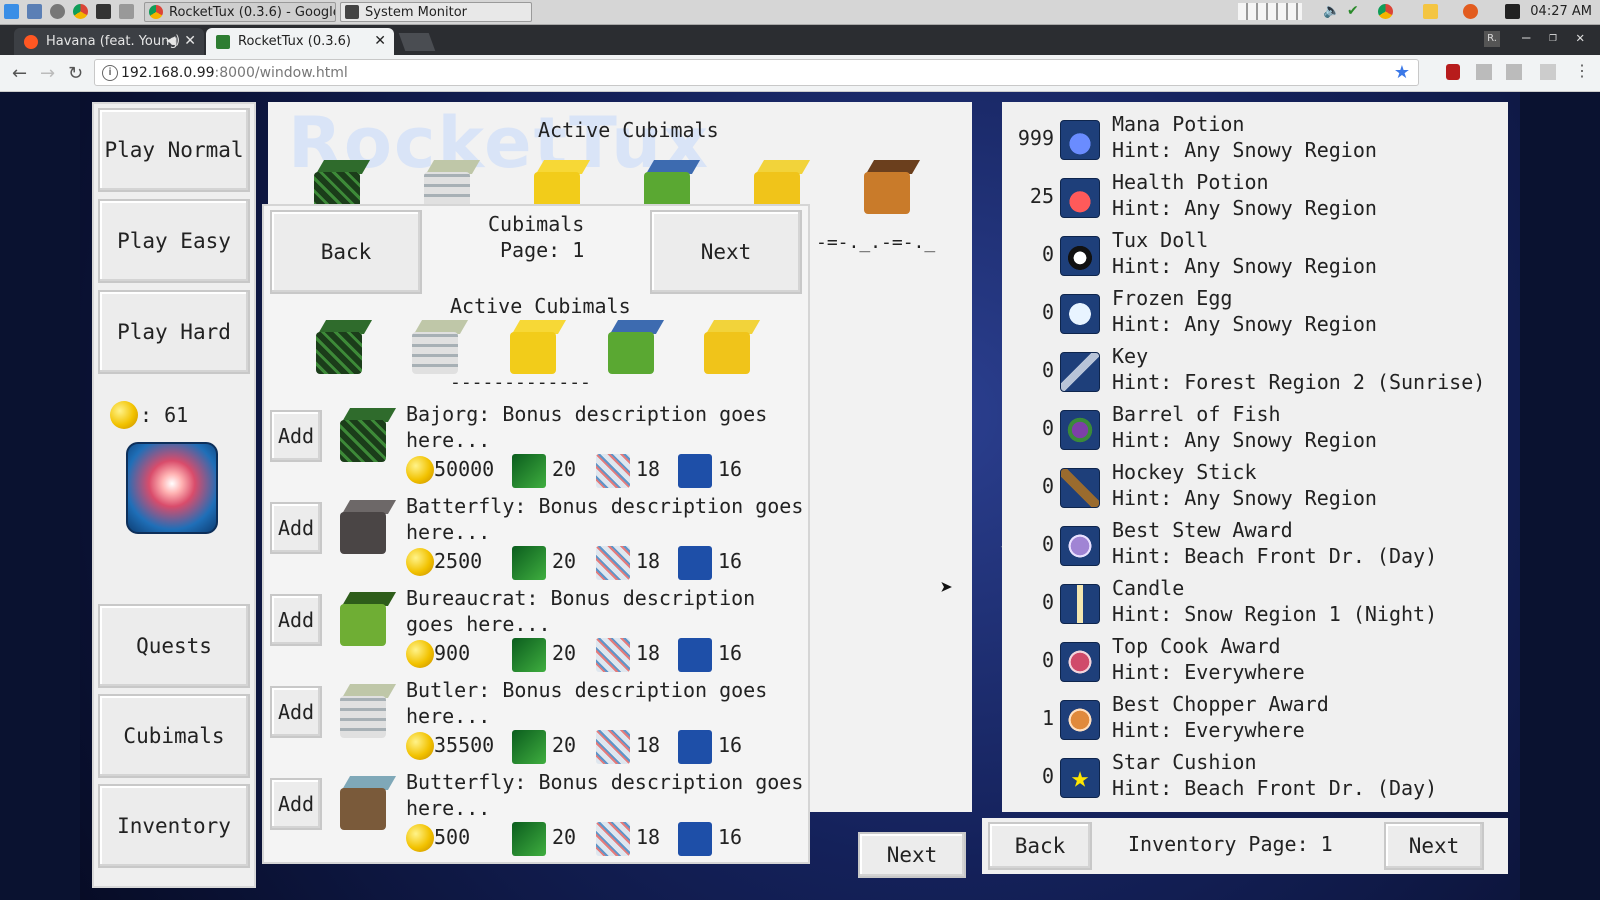 The height and width of the screenshot is (900, 1600). What do you see at coordinates (168, 72) in the screenshot?
I see `url-host: 192.168.0.99` at bounding box center [168, 72].